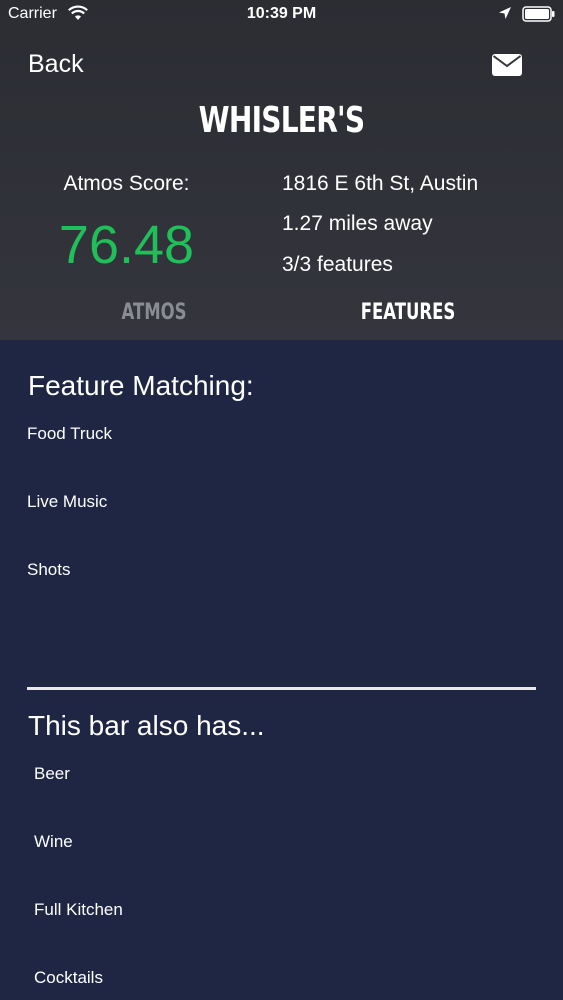 This screenshot has width=563, height=1000. I want to click on mail-icon, so click(507, 65).